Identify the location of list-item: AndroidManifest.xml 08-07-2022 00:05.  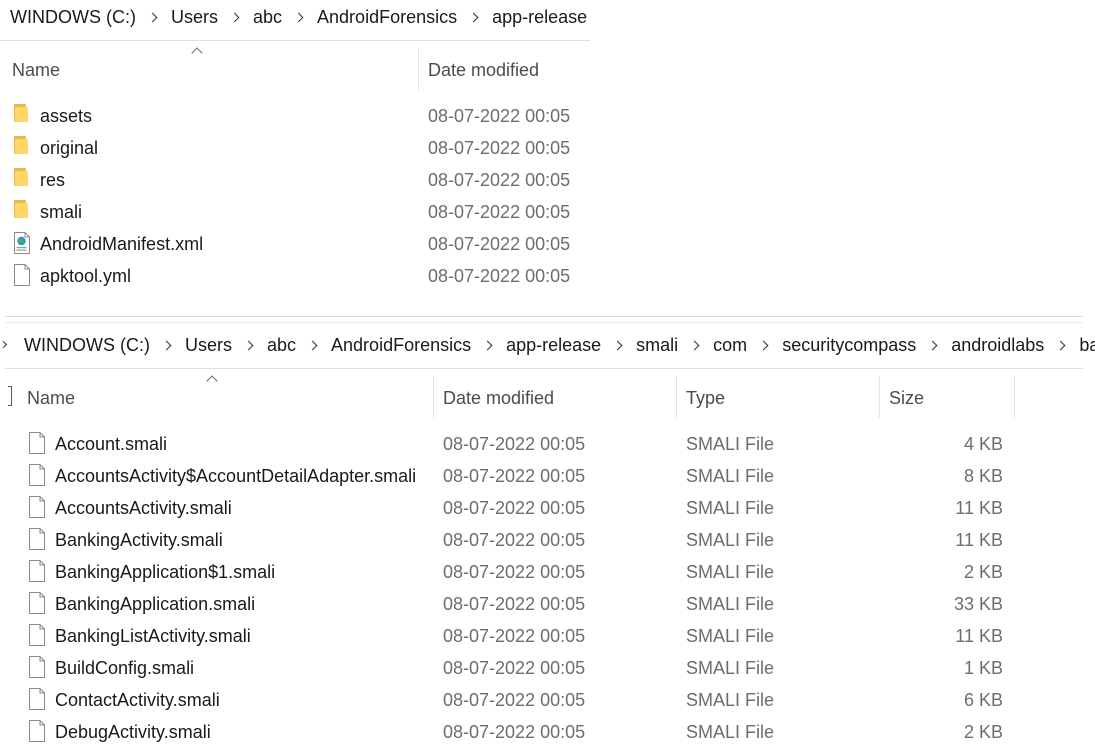
(295, 244).